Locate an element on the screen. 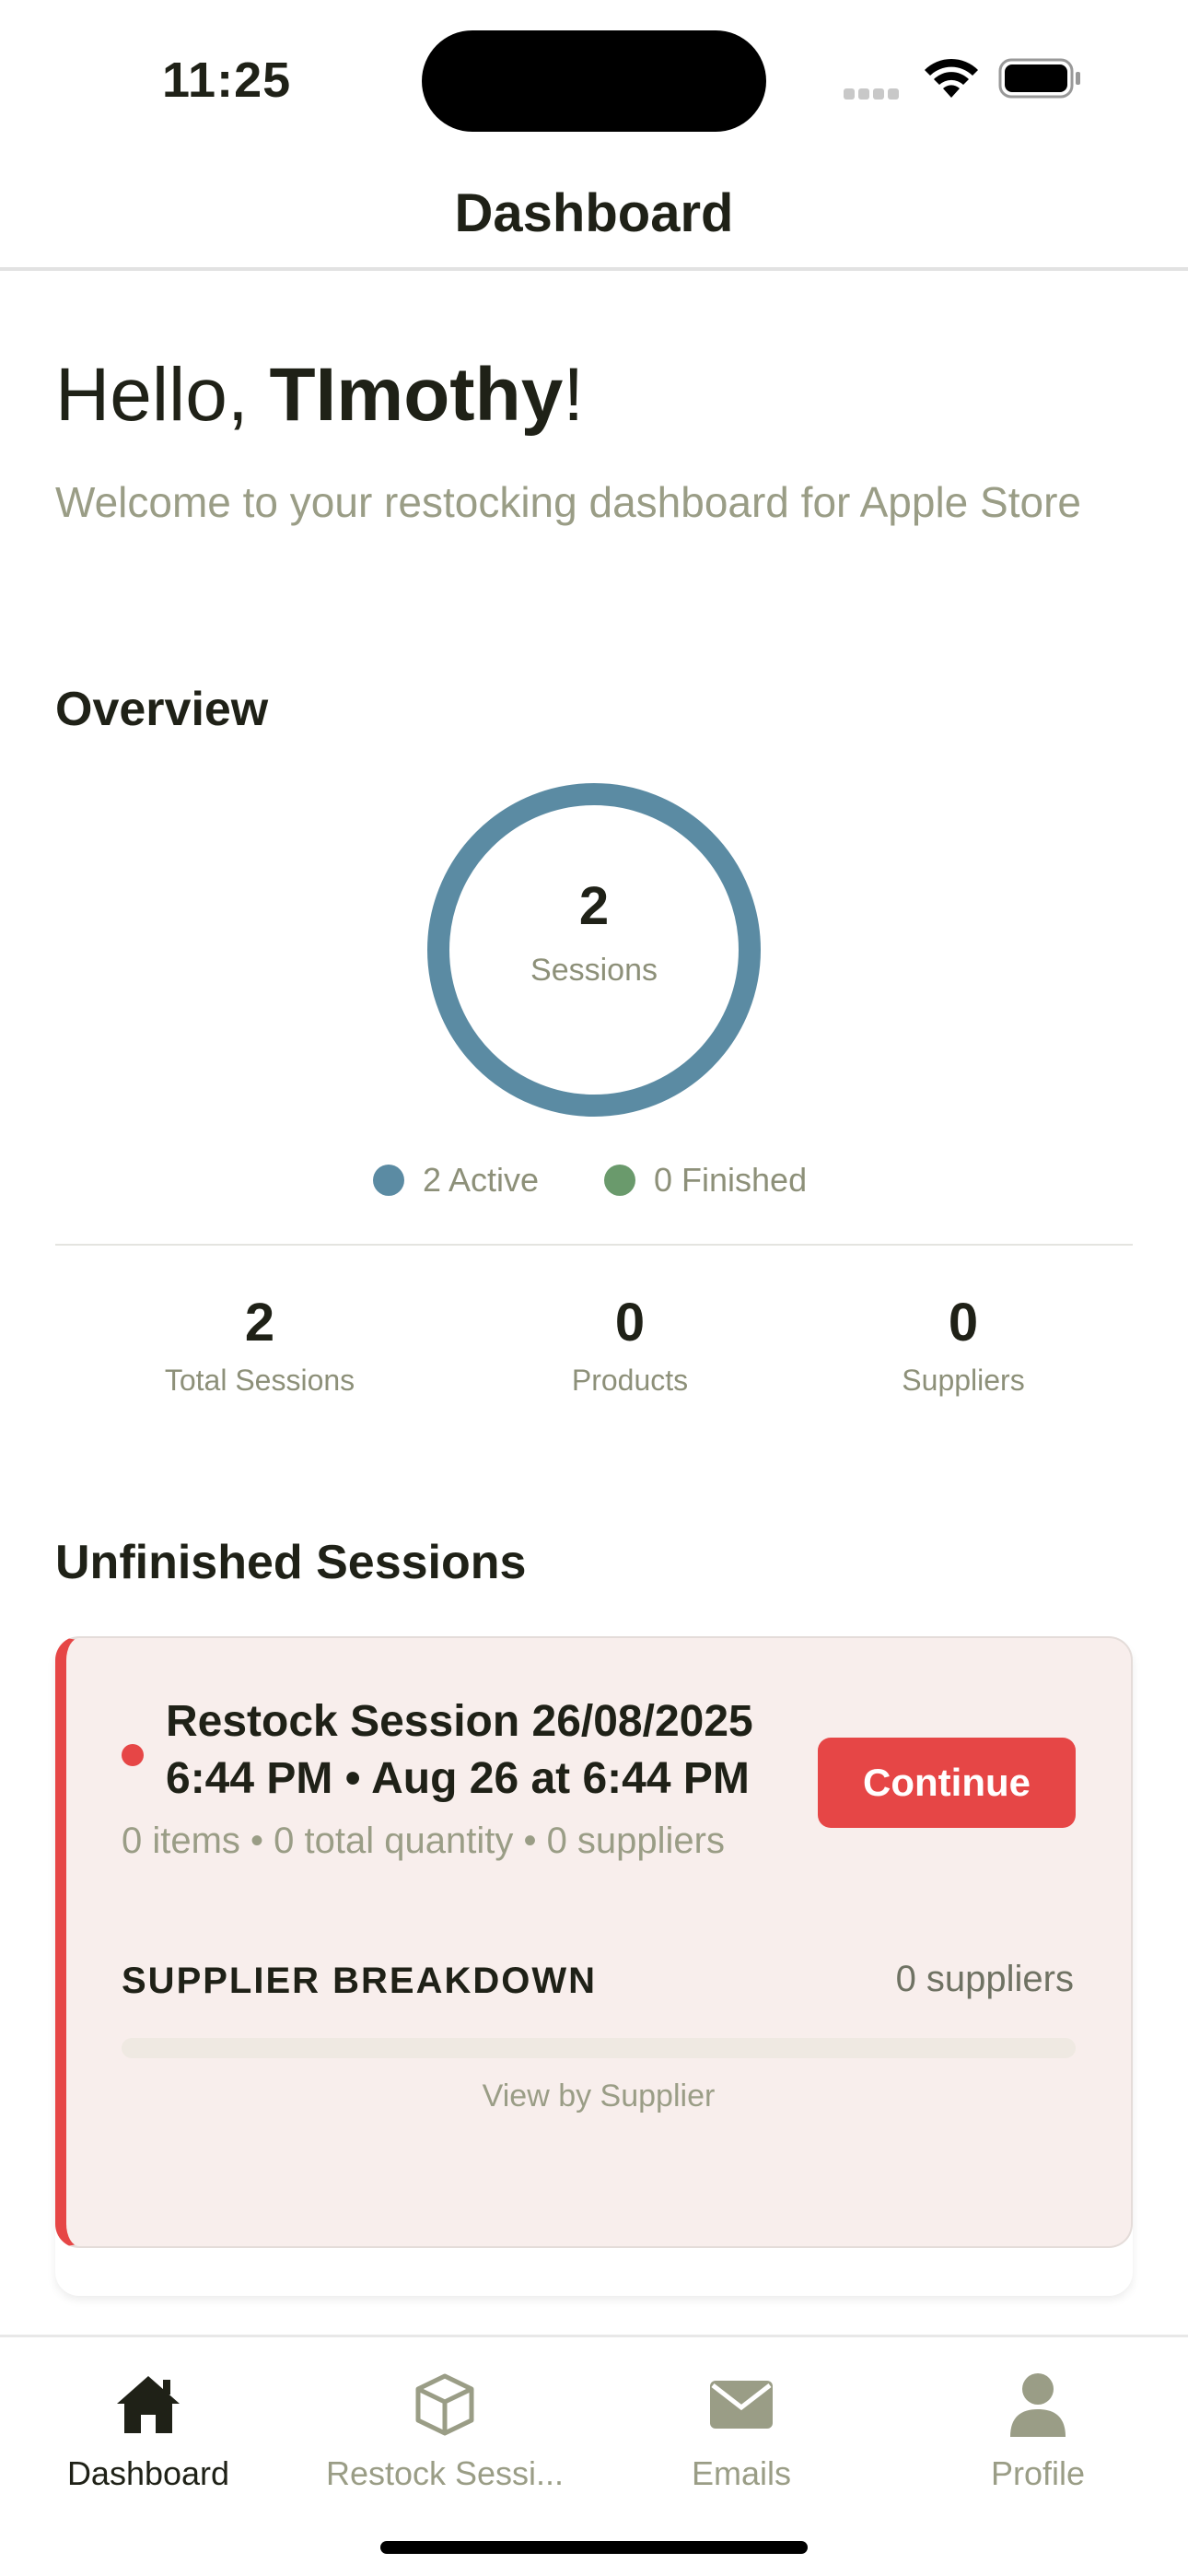 The image size is (1188, 2576). page-title: Dashboard is located at coordinates (594, 213).